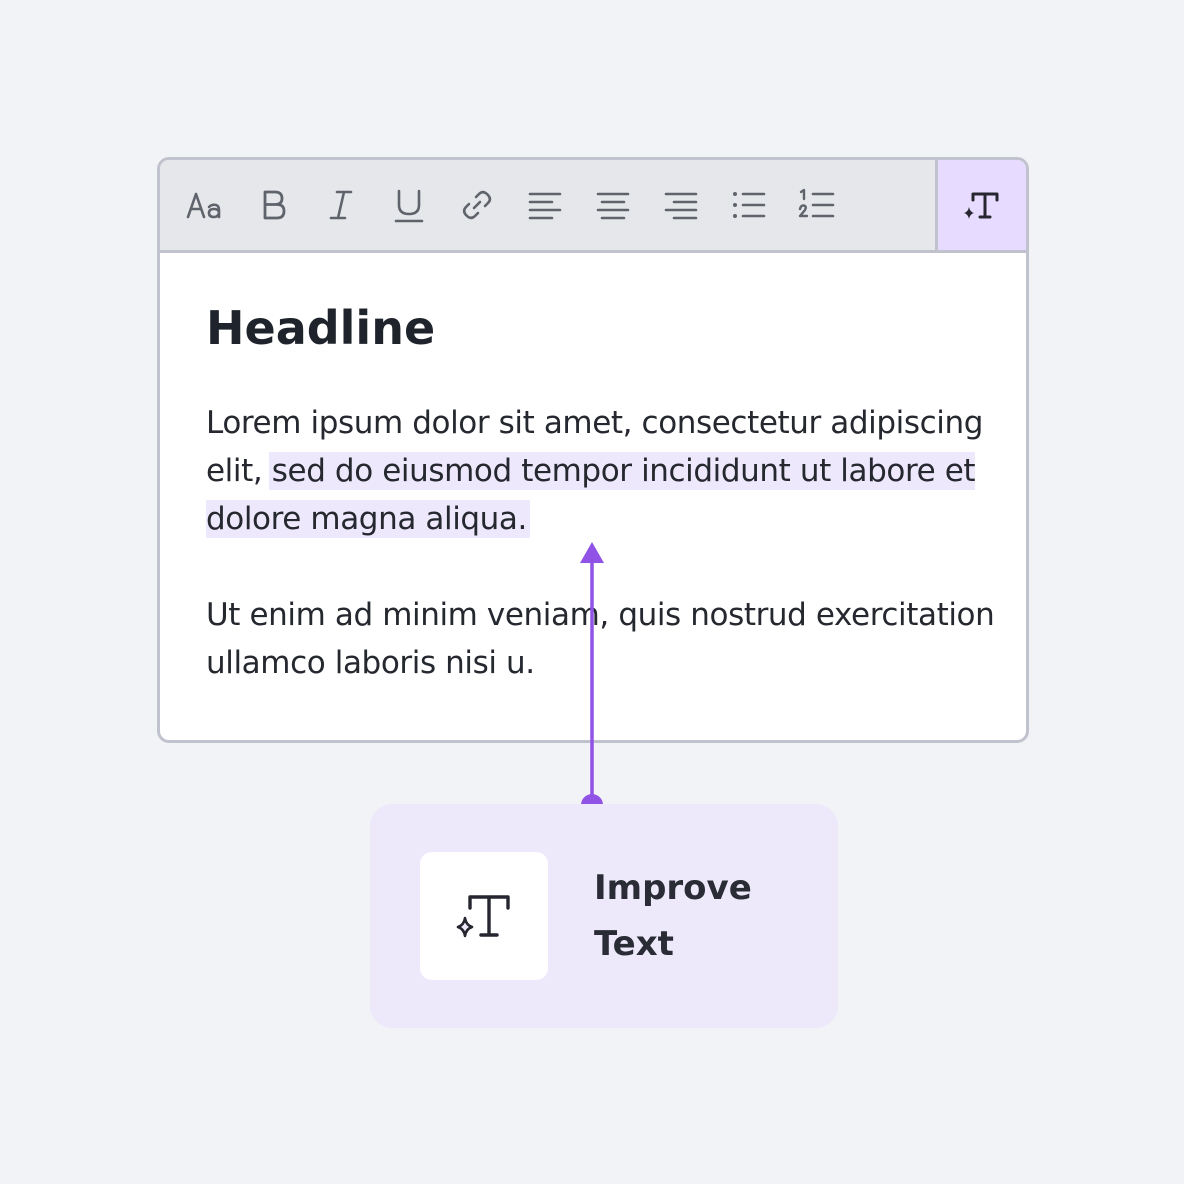 The image size is (1184, 1184). I want to click on card-icon-tile, so click(484, 916).